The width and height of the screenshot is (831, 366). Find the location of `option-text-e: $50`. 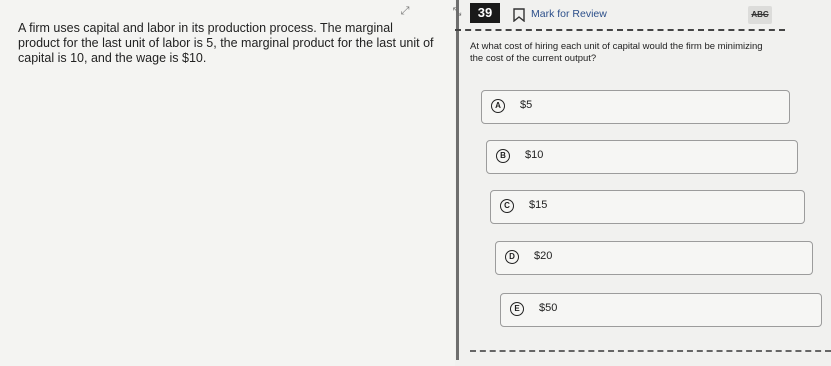

option-text-e: $50 is located at coordinates (548, 308).